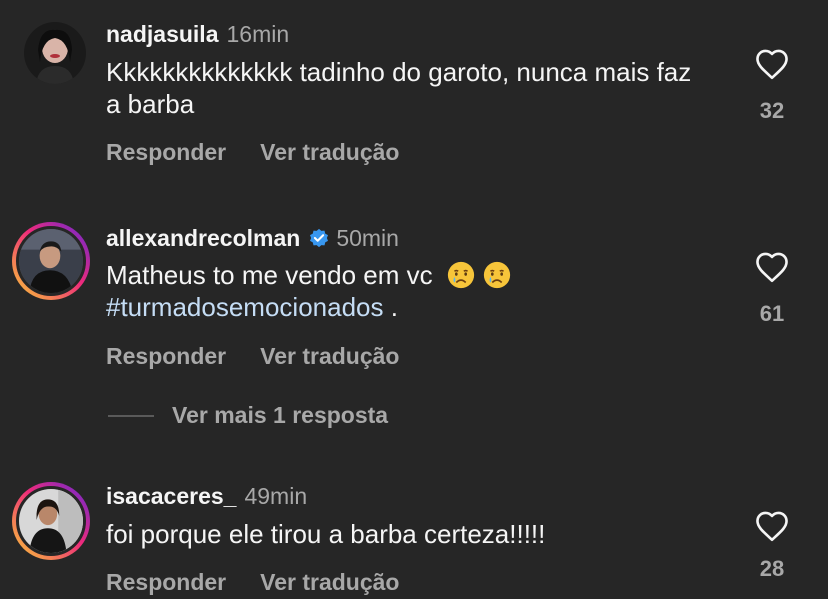 The image size is (828, 599). I want to click on comment-header: isacaceres_ 49min, so click(206, 496).